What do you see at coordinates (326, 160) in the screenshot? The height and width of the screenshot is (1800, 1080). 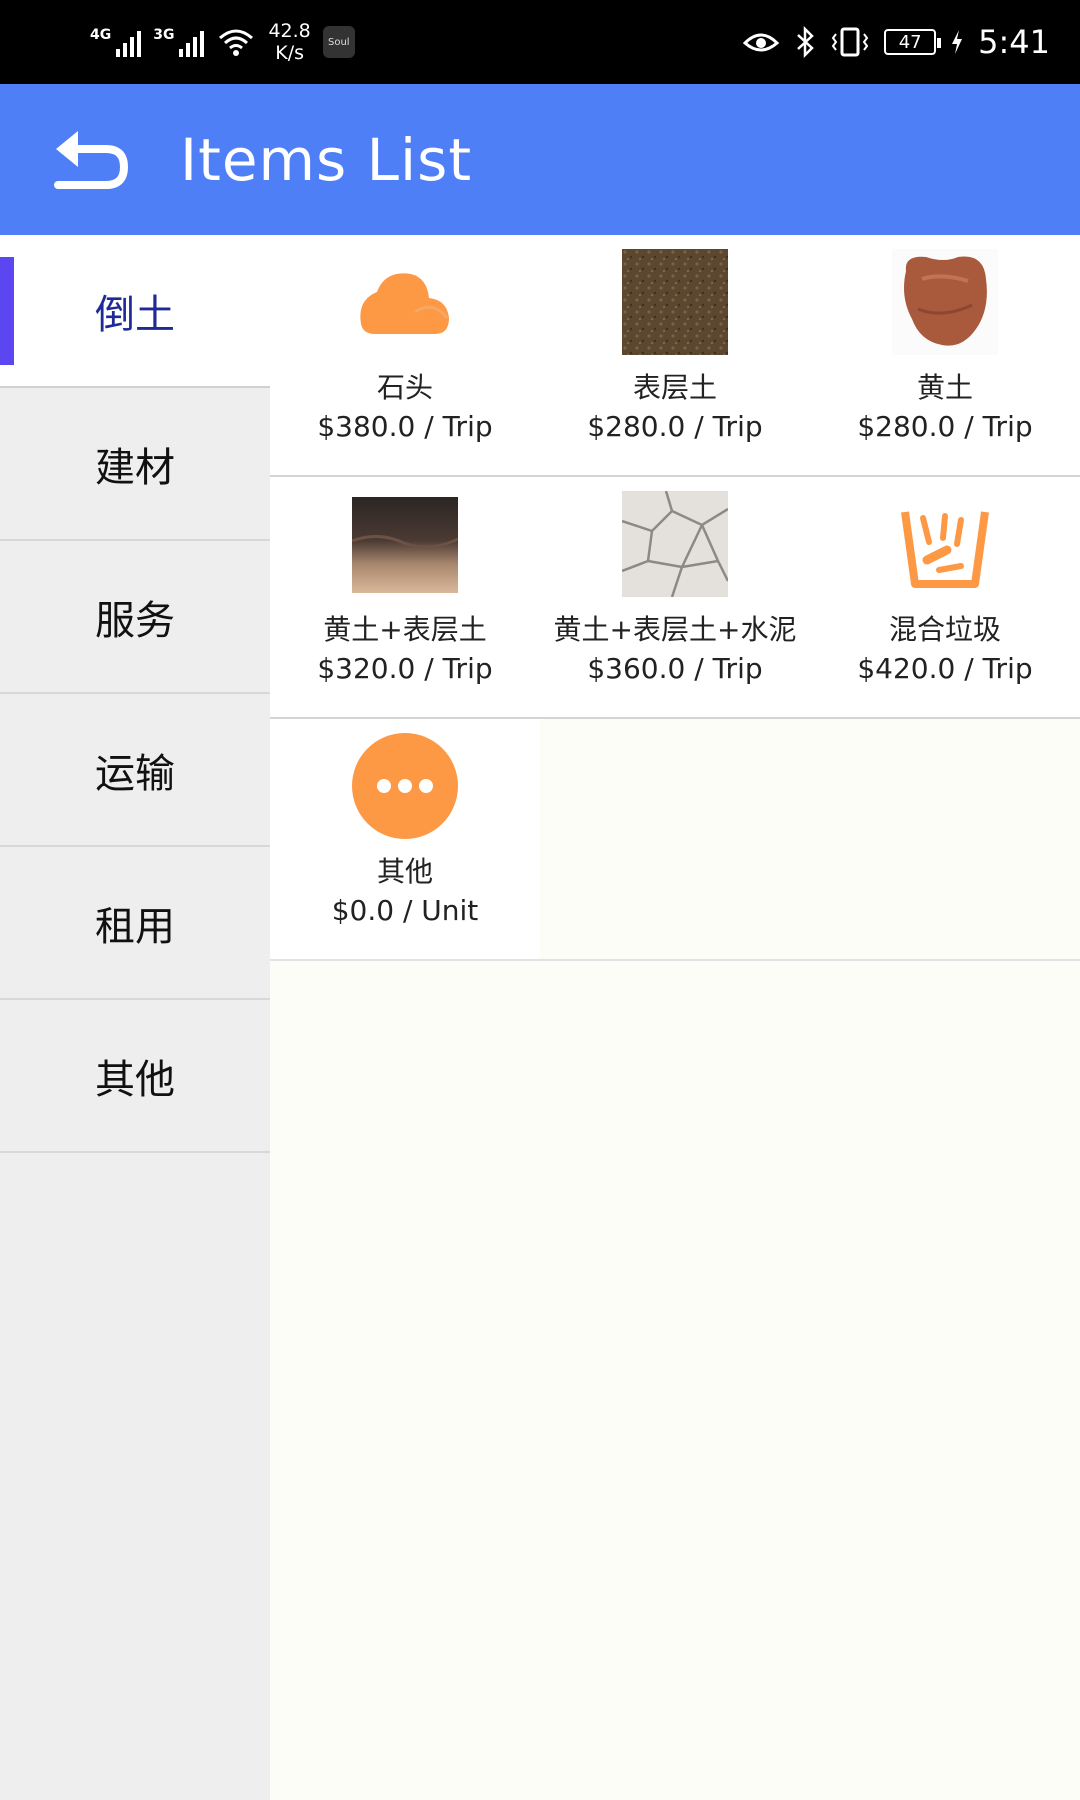 I see `page-title: Items List` at bounding box center [326, 160].